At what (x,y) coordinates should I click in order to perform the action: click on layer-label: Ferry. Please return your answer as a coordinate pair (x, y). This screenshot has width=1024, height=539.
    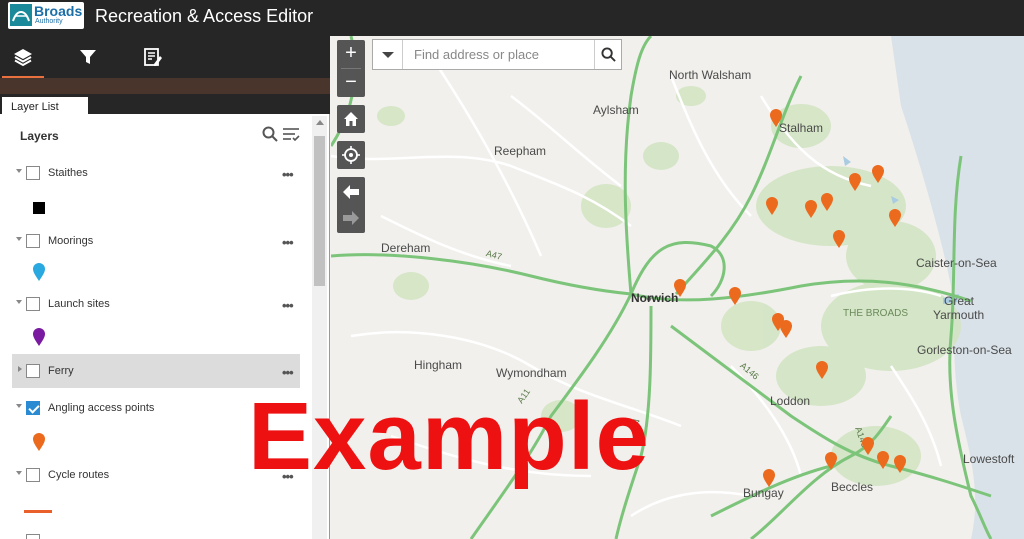
    Looking at the image, I should click on (61, 371).